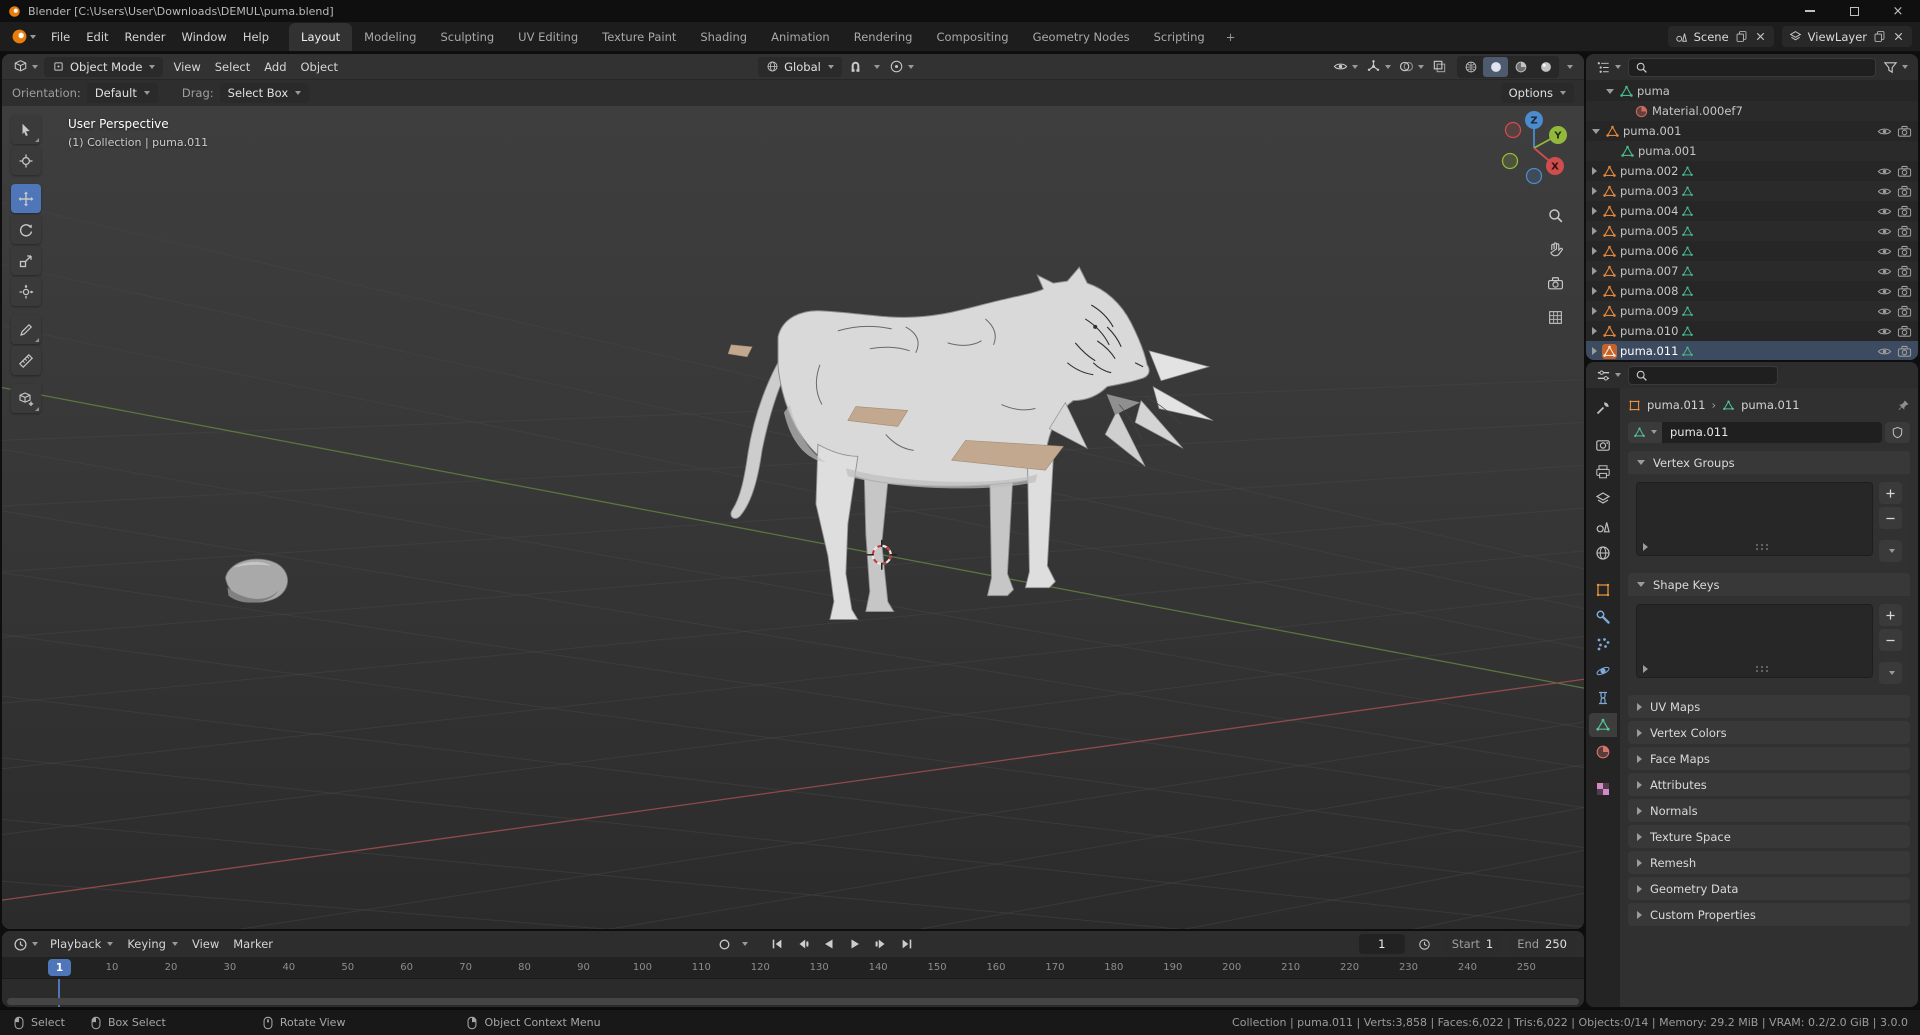  What do you see at coordinates (1345, 67) in the screenshot?
I see `object-type-visibility-button` at bounding box center [1345, 67].